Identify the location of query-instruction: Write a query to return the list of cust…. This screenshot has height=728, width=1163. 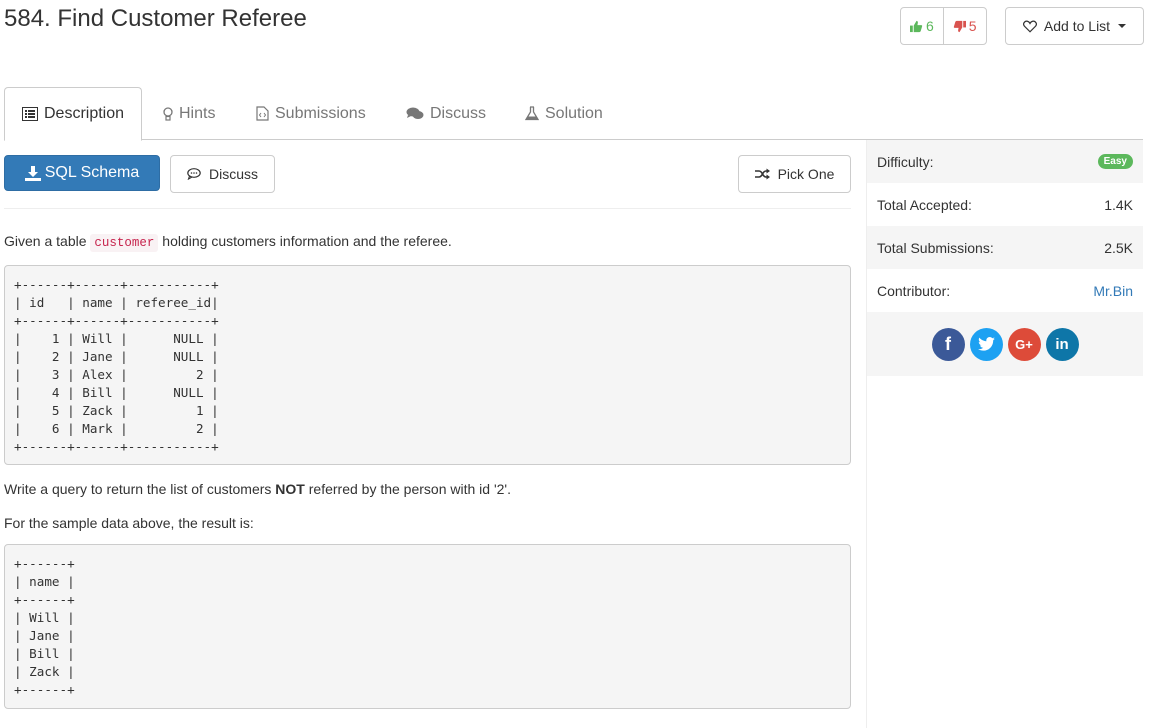
(257, 489).